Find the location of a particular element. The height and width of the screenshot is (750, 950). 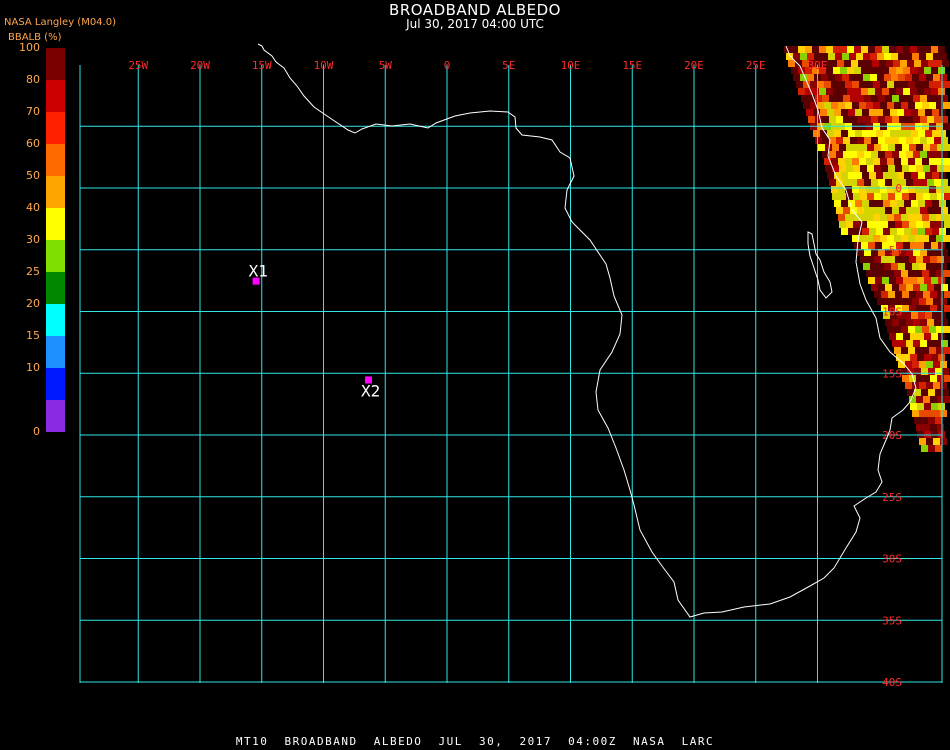

latitude-tick-label: 40S is located at coordinates (892, 682).